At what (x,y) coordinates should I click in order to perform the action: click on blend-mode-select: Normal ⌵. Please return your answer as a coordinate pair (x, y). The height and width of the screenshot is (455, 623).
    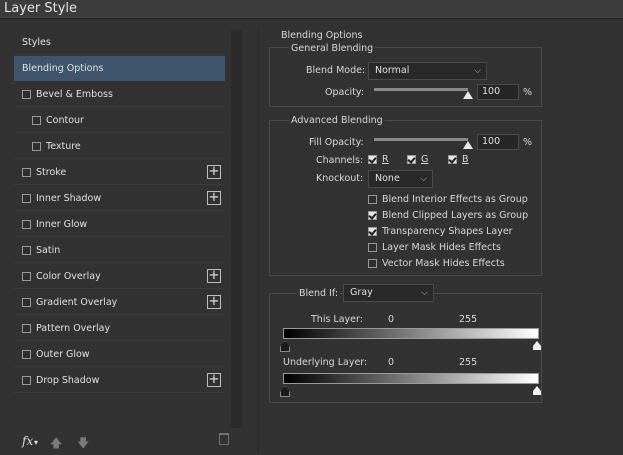
    Looking at the image, I should click on (427, 71).